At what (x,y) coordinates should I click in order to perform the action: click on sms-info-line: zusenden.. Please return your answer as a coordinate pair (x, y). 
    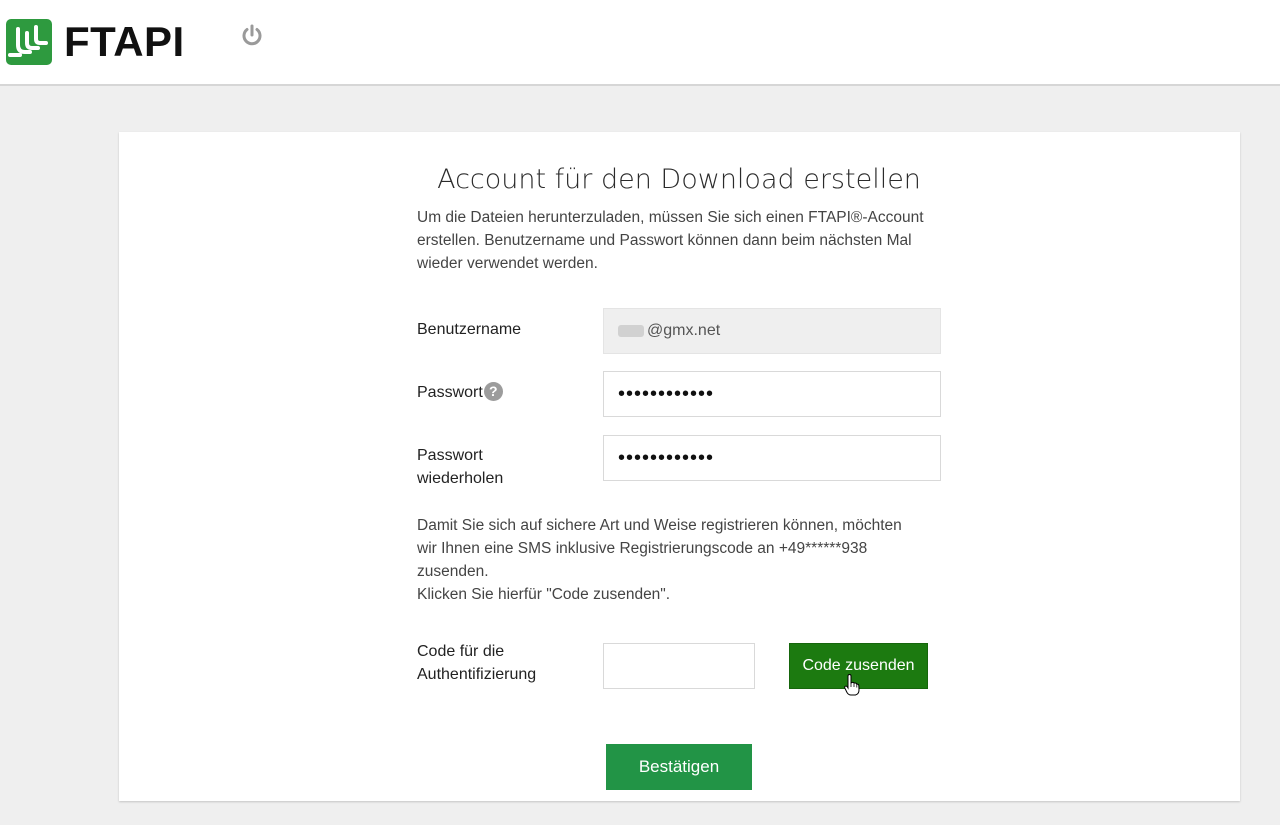
    Looking at the image, I should click on (453, 571).